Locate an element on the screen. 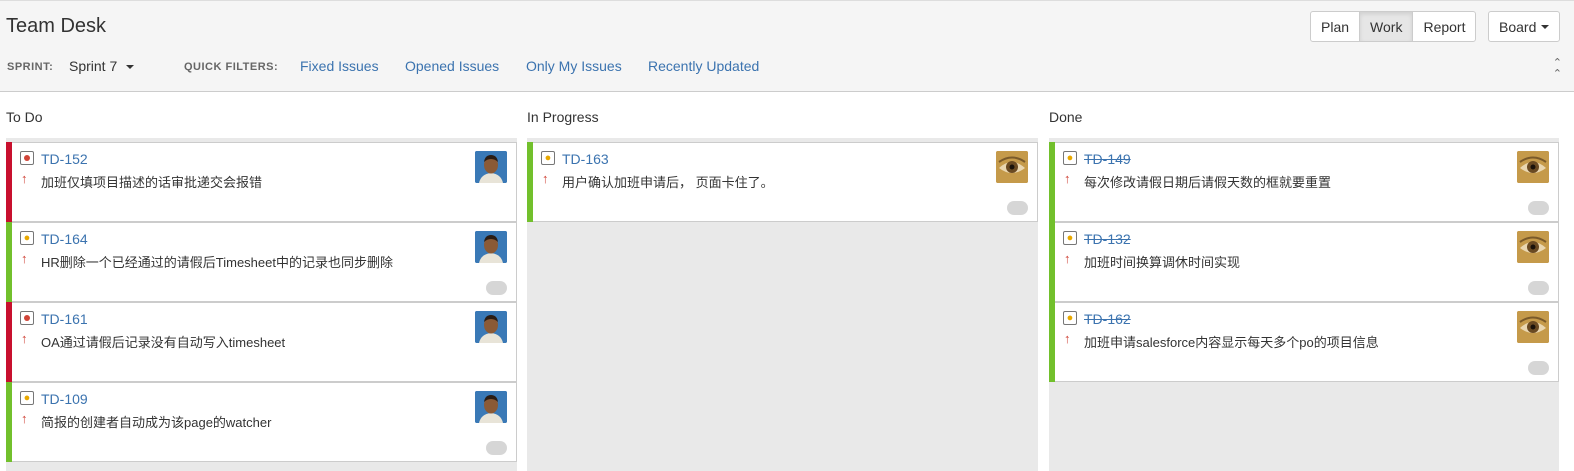 The image size is (1574, 471). mode-switcher: Plan Work Report is located at coordinates (1393, 26).